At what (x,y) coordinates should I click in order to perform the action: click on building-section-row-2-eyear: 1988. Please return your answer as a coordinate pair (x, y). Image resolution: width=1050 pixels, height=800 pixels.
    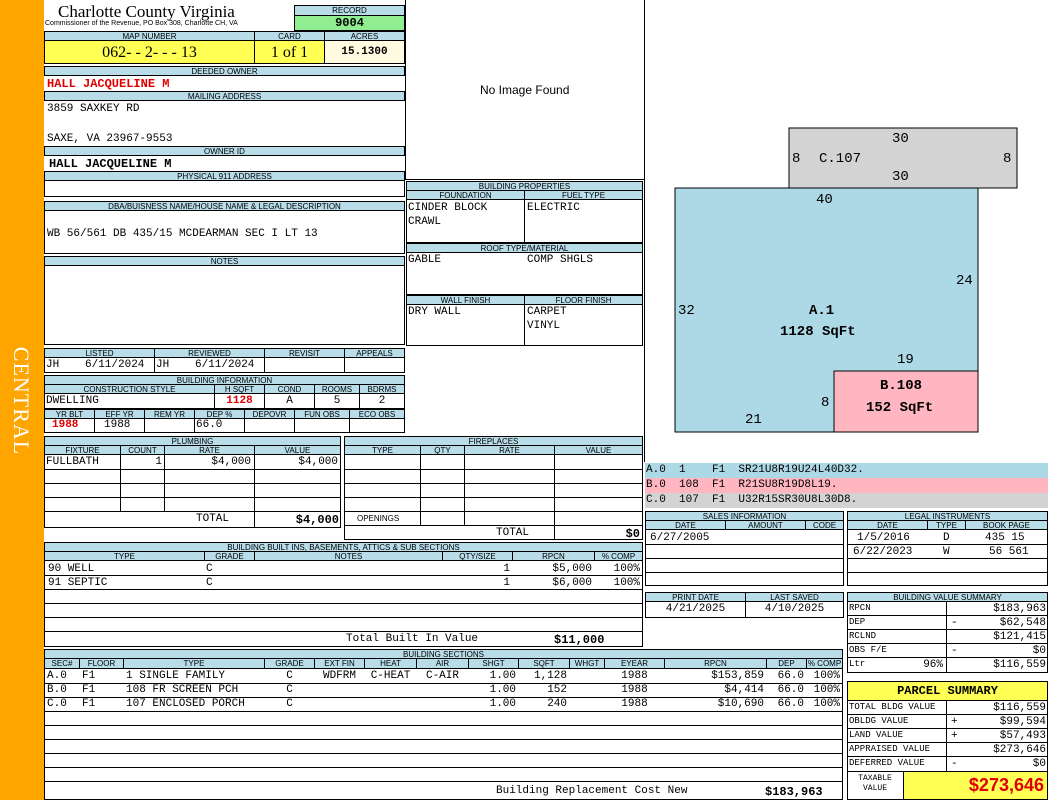
    Looking at the image, I should click on (634, 690).